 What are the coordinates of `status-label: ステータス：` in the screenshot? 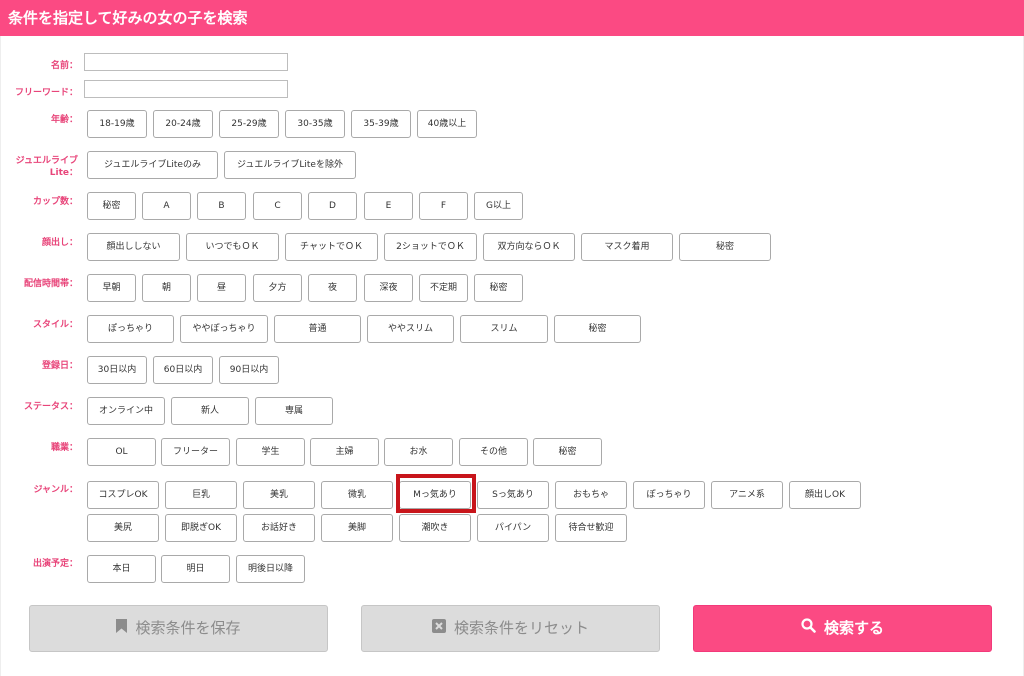 It's located at (50, 407).